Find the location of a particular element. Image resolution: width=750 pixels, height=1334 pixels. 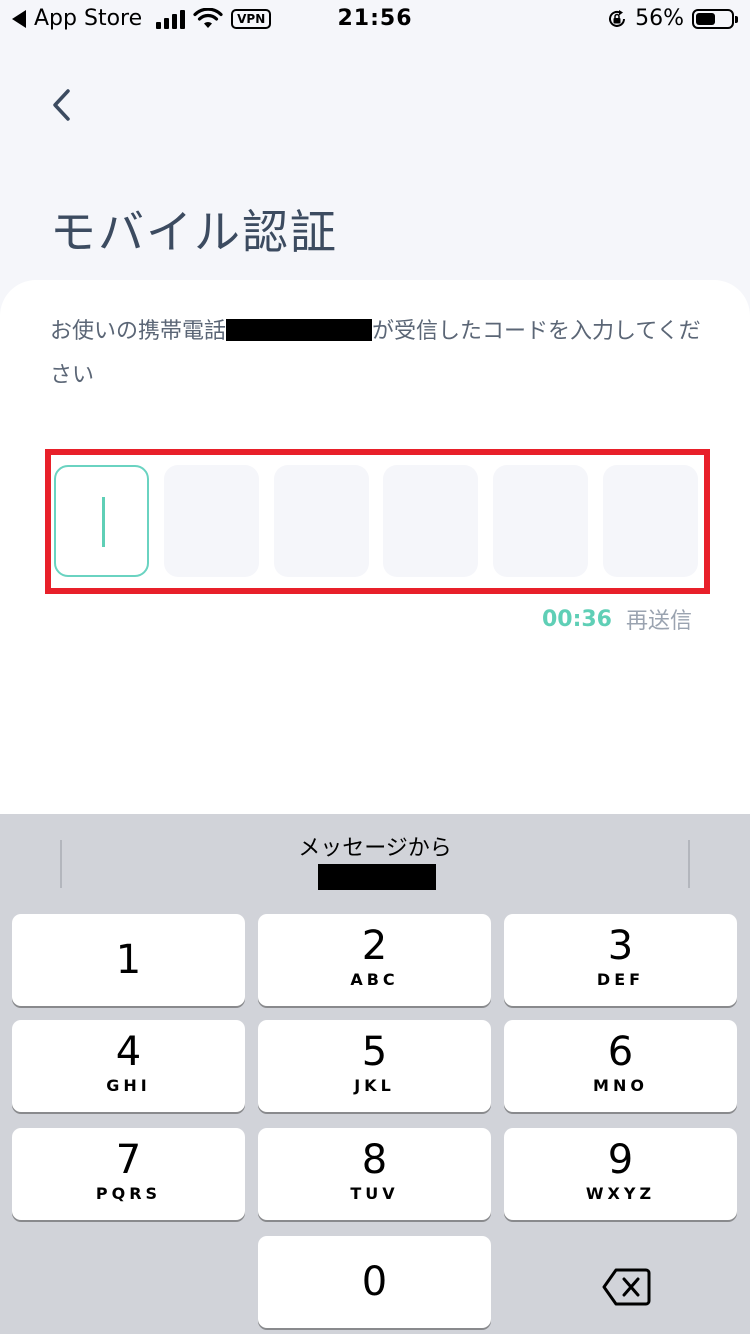

key-digit: 6 is located at coordinates (620, 1052).